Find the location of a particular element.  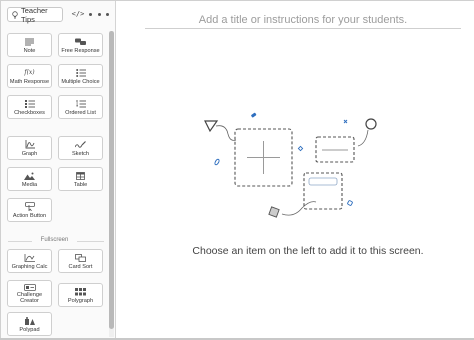

more-options-button is located at coordinates (99, 14).